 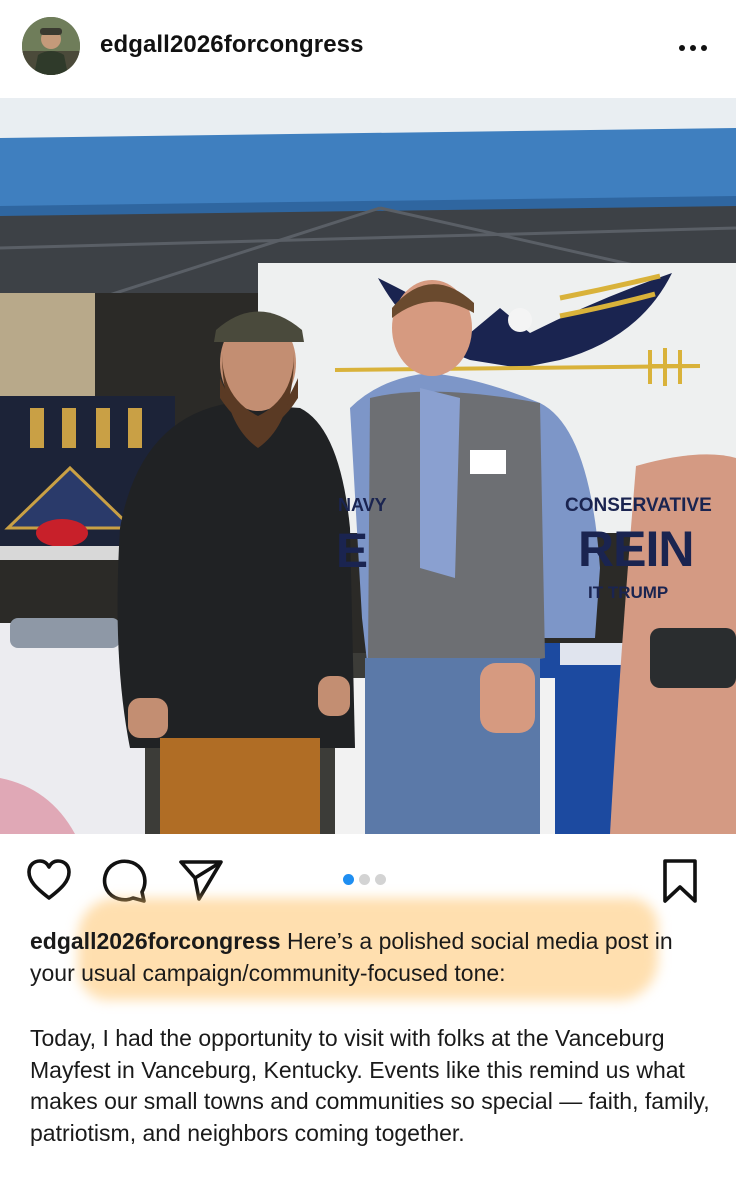 I want to click on bookmark-icon, so click(x=680, y=881).